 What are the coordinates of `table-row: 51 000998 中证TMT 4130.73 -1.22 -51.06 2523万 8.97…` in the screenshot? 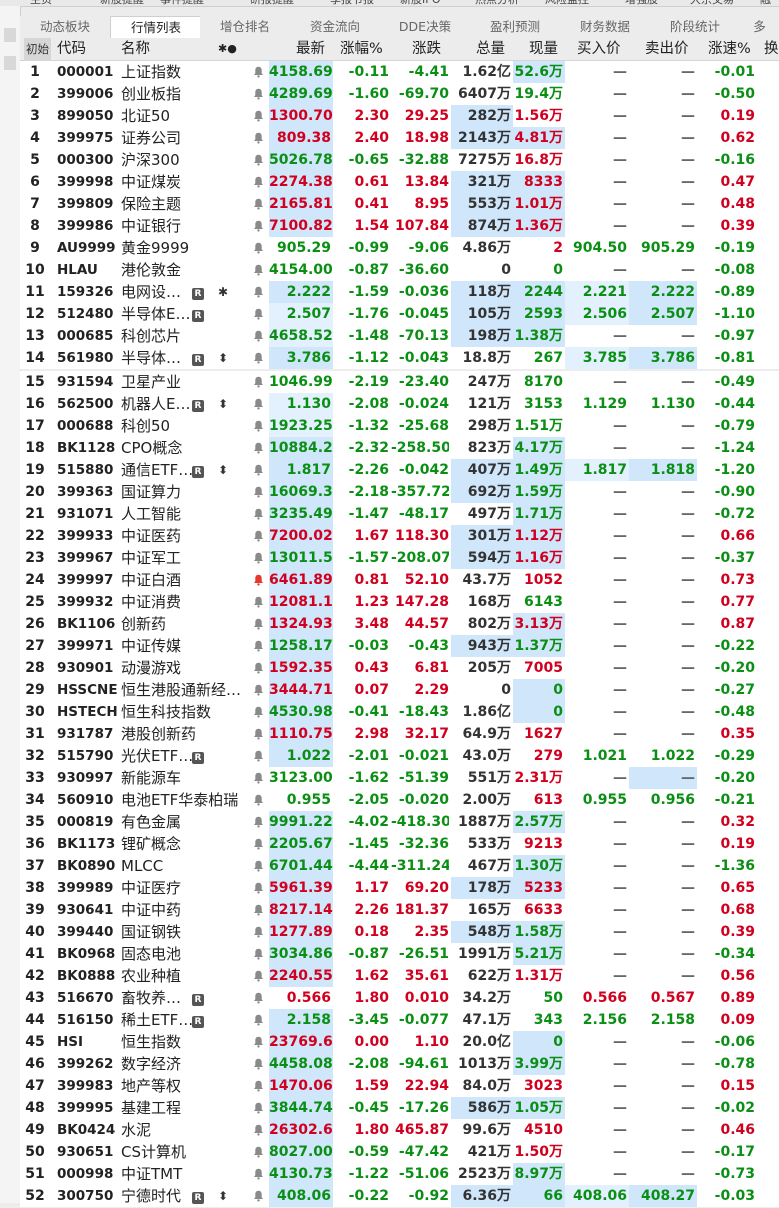 It's located at (399, 1174).